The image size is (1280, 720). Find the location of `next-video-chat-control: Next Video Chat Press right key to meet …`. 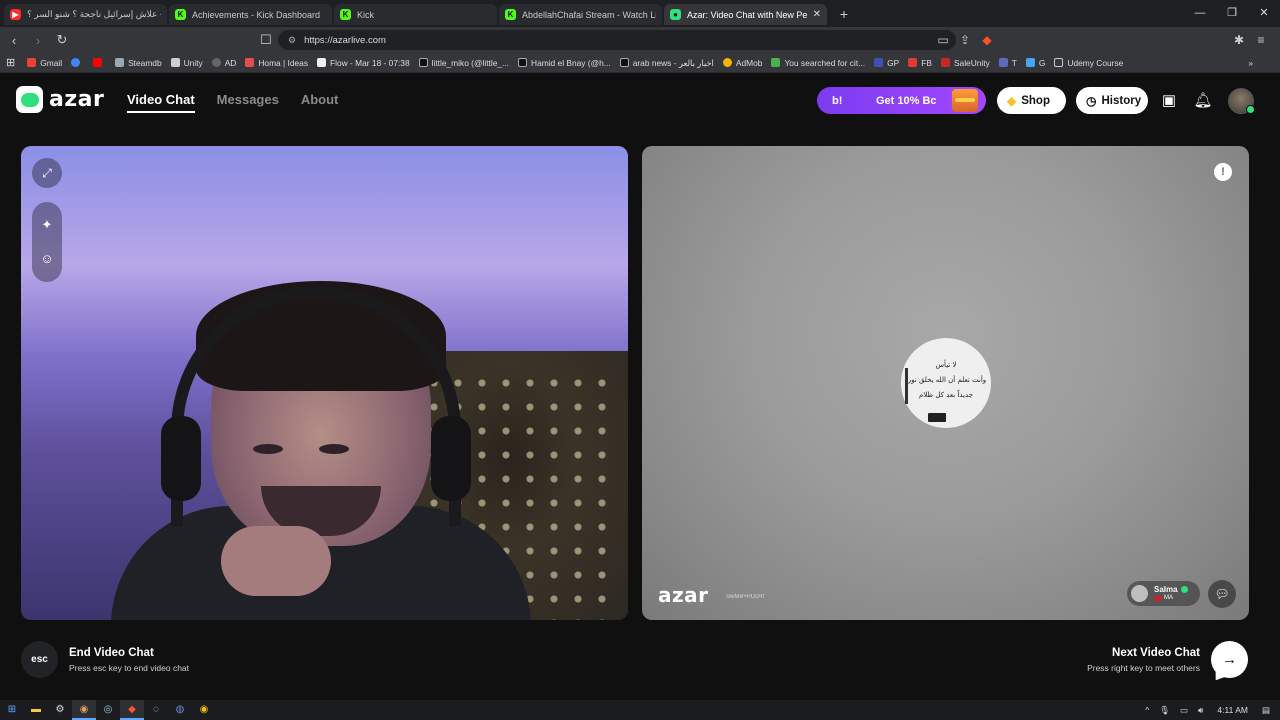

next-video-chat-control: Next Video Chat Press right key to meet … is located at coordinates (1167, 659).